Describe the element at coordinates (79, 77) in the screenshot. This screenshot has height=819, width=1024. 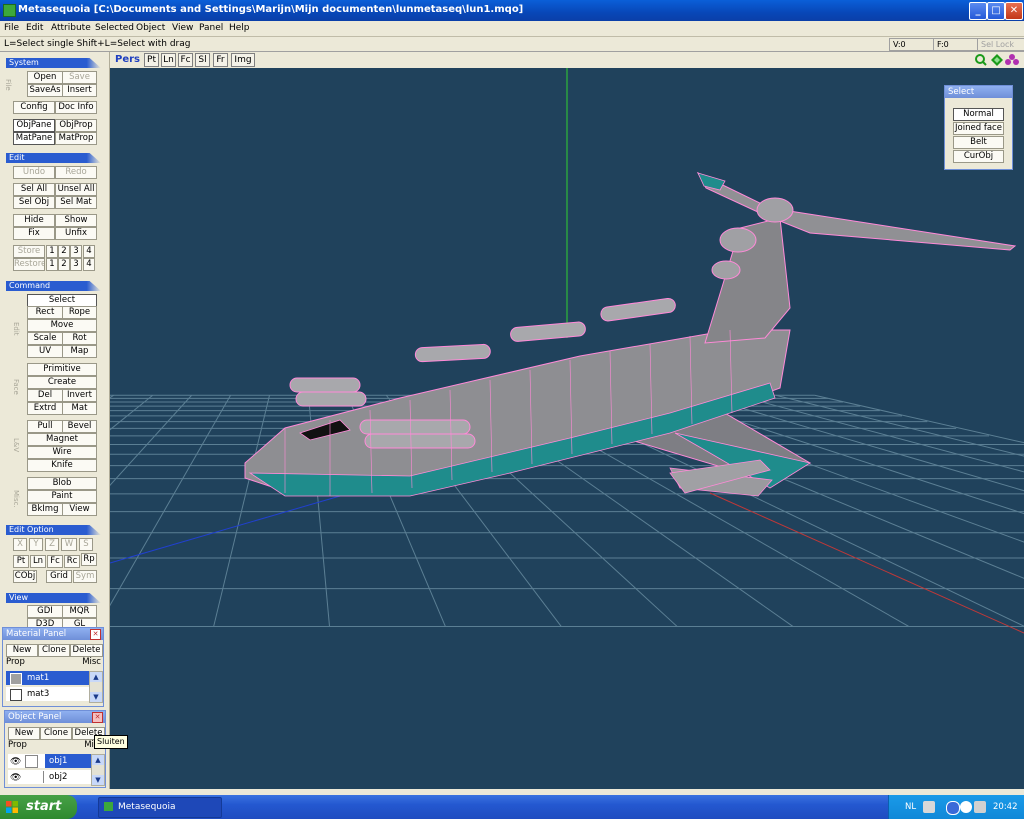
I see `save-button: Save` at that location.